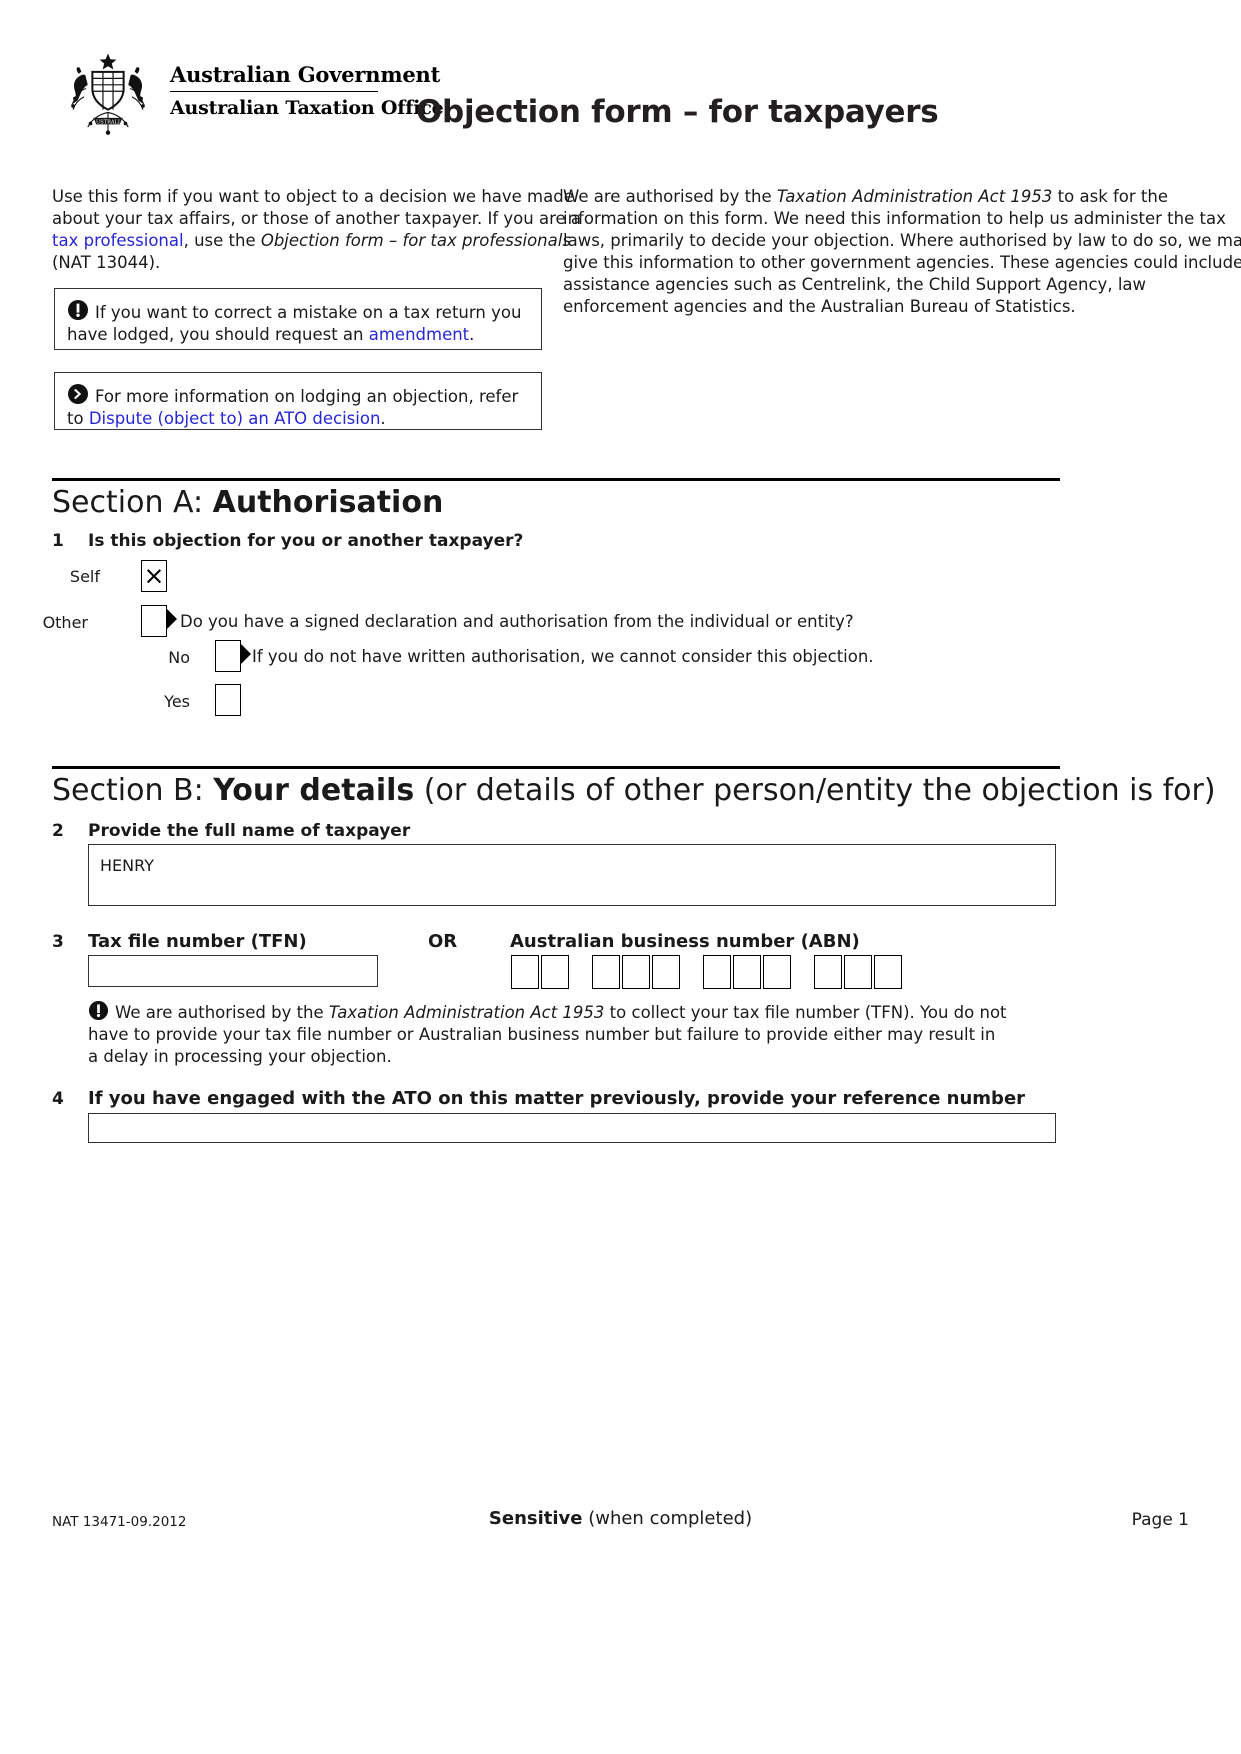 The width and height of the screenshot is (1241, 1754). I want to click on section-a-heading: Section A: Authorisation, so click(247, 503).